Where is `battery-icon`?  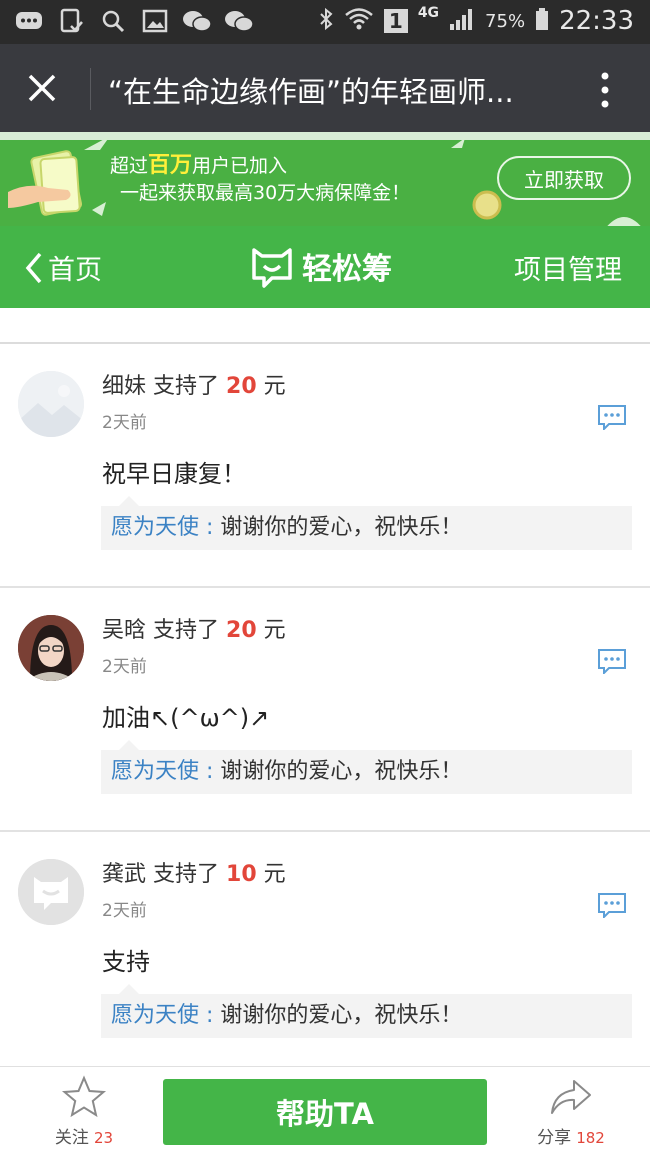 battery-icon is located at coordinates (542, 21).